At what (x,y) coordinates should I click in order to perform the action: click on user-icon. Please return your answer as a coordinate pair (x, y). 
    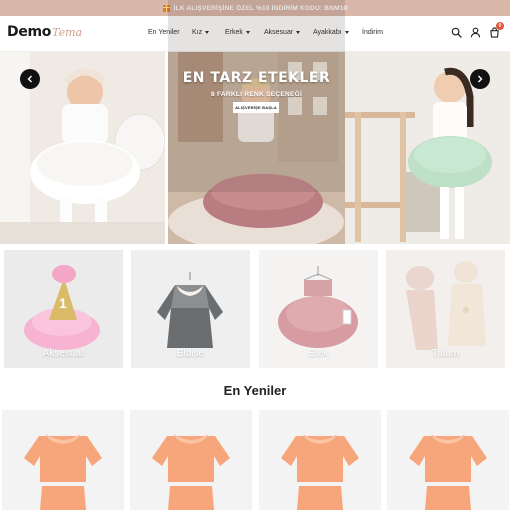
    Looking at the image, I should click on (475, 32).